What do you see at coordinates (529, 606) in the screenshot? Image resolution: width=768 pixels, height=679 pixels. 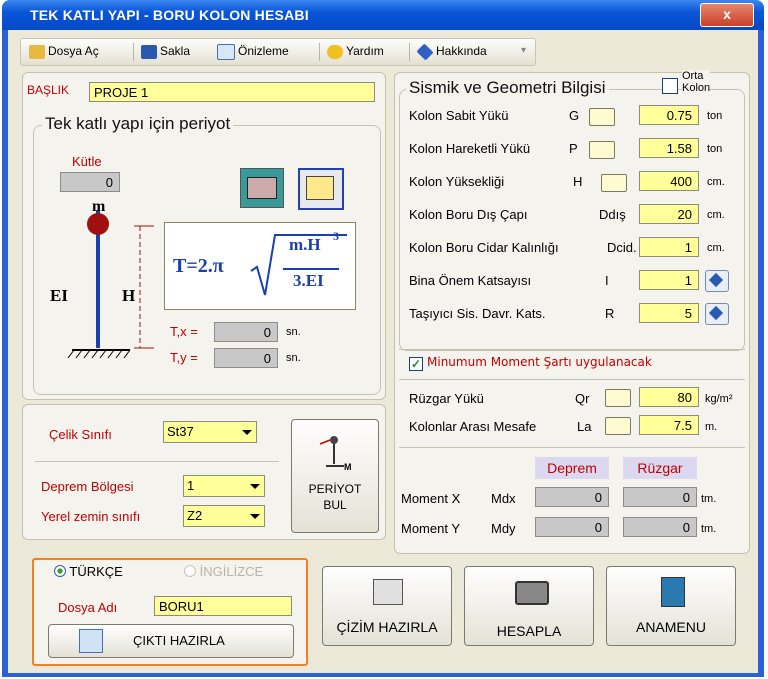 I see `calc-button: HESAPLA` at bounding box center [529, 606].